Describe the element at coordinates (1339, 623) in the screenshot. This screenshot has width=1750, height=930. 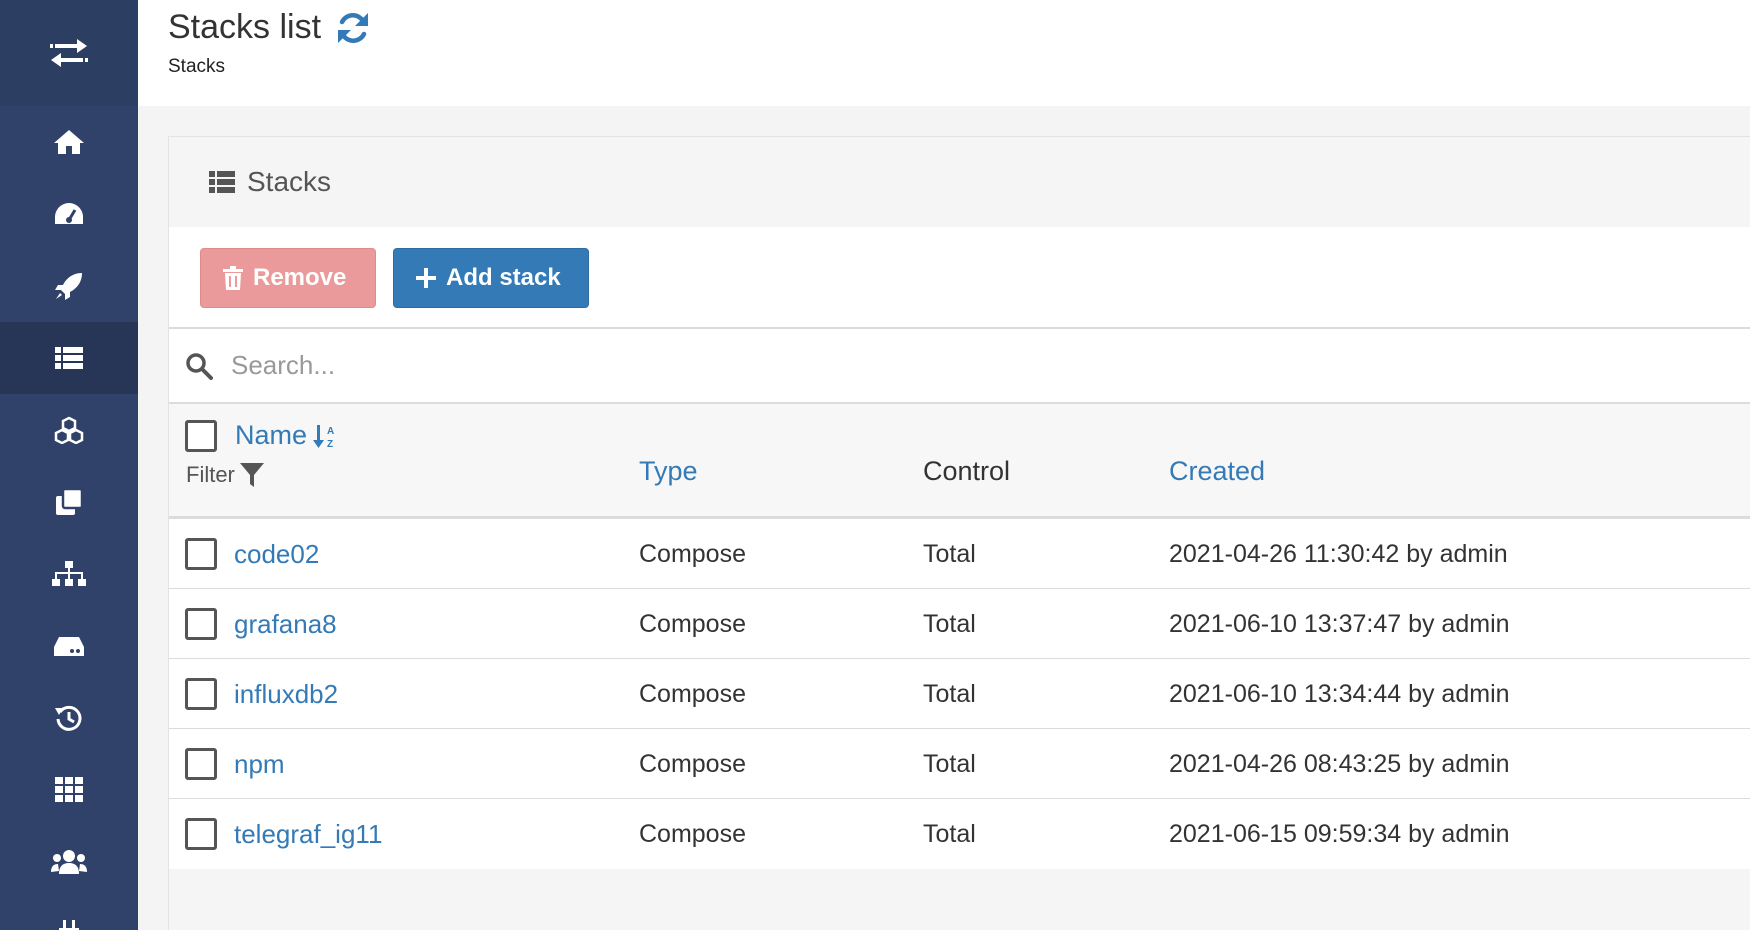
I see `stack-created: 2021-06-10 13:37:47 by admin` at that location.